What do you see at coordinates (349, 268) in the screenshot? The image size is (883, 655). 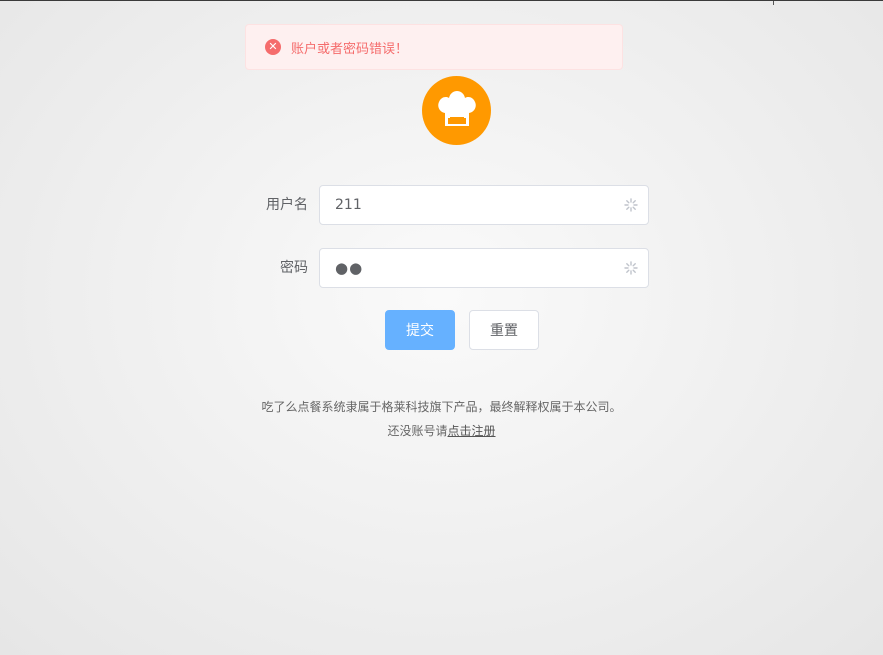 I see `password-masked-value: ●●` at bounding box center [349, 268].